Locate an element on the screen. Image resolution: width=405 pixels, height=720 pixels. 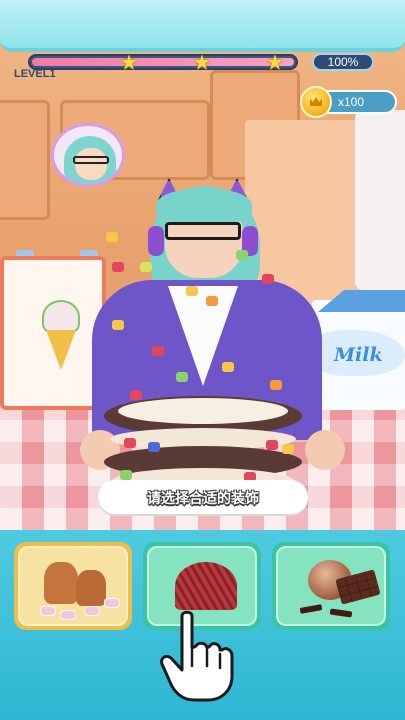
top-banner is located at coordinates (202, 26).